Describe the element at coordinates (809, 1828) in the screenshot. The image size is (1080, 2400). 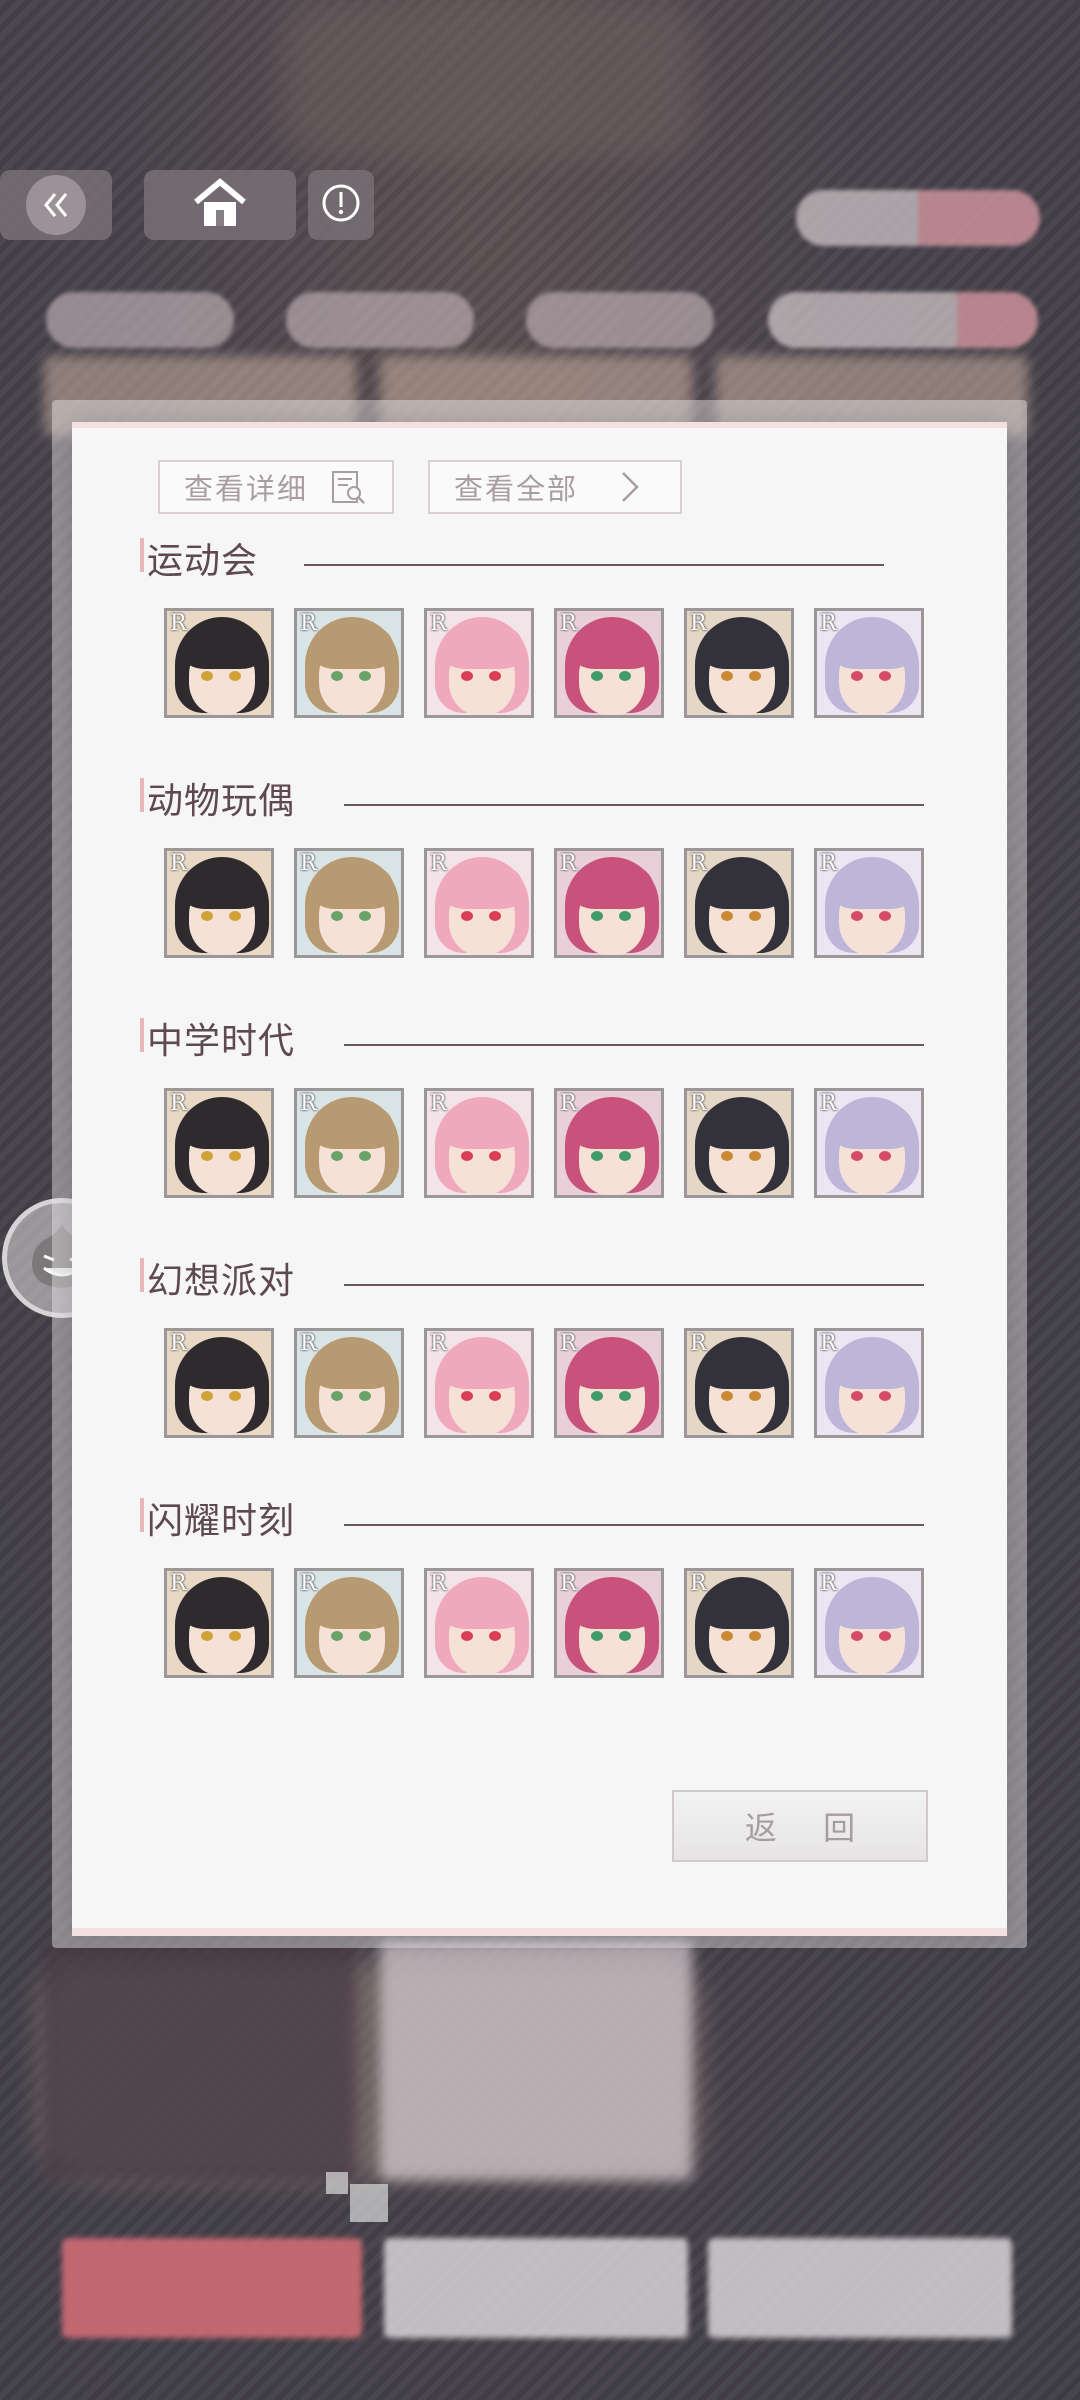
I see `return-label: 返 回` at that location.